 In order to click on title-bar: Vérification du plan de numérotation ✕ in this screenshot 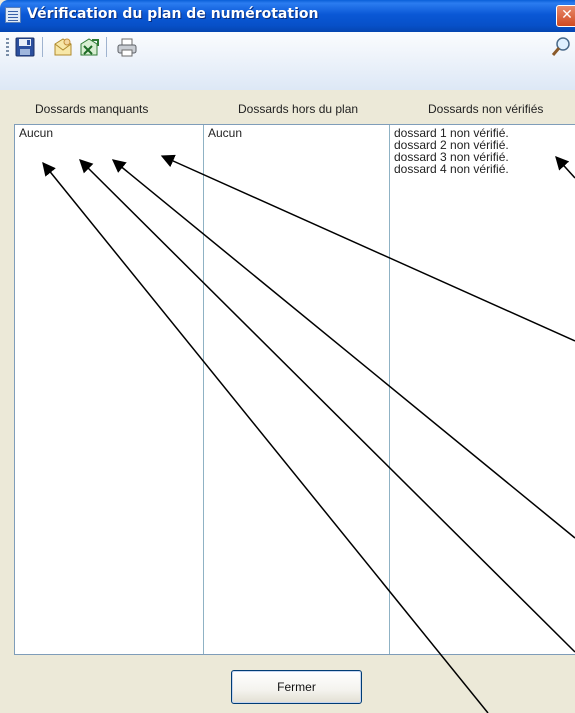, I will do `click(287, 16)`.